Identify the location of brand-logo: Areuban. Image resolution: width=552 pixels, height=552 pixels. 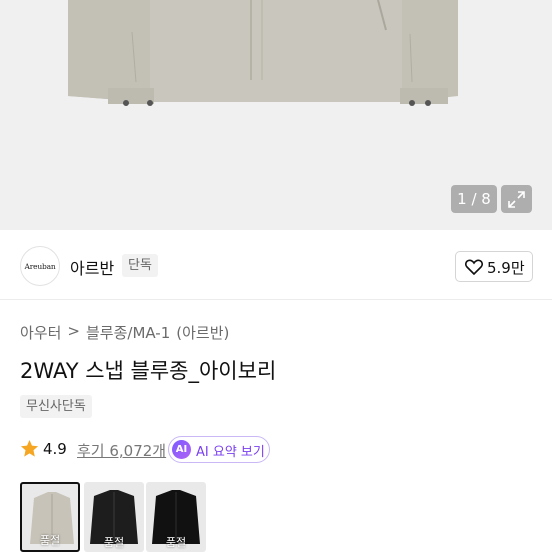
(40, 266).